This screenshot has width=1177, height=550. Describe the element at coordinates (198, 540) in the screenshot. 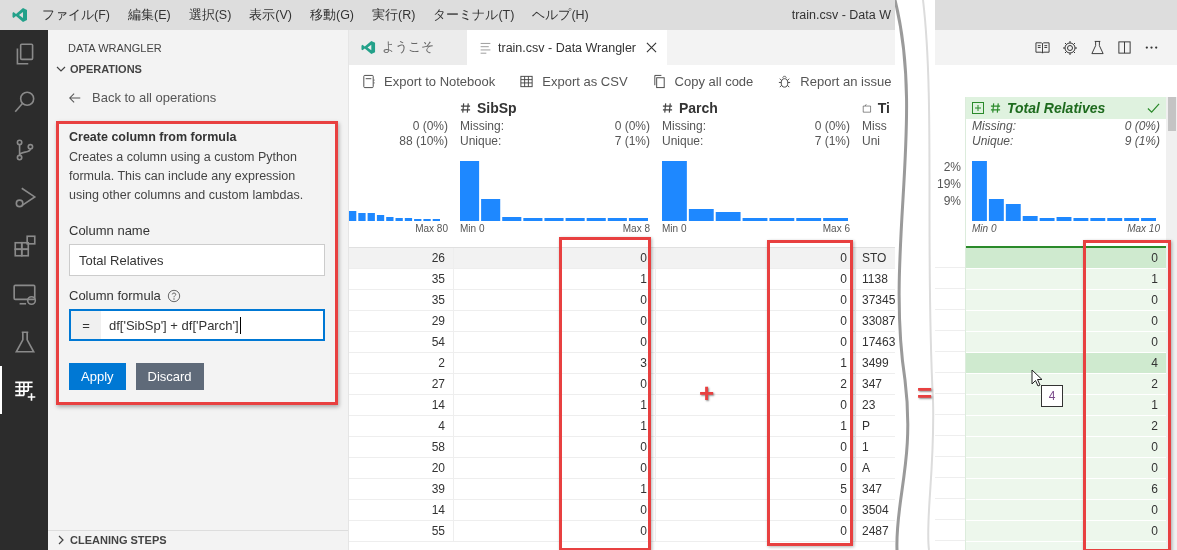

I see `section-header: CLEANING STEPS` at that location.